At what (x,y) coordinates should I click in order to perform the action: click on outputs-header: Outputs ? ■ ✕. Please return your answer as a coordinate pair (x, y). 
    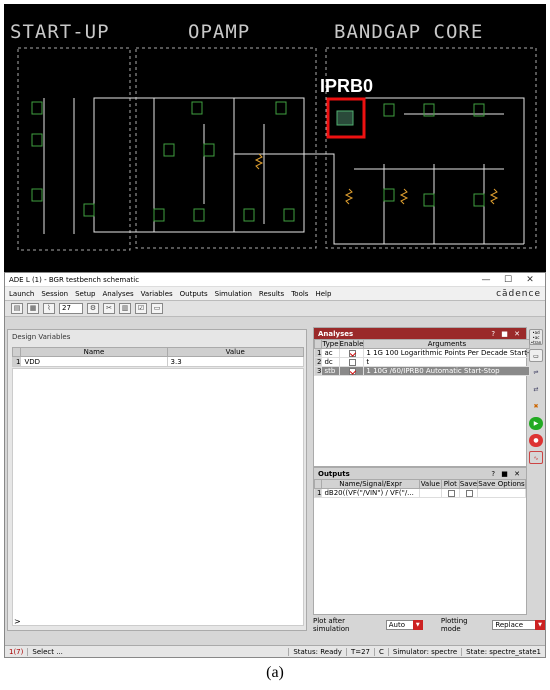
    Looking at the image, I should click on (420, 473).